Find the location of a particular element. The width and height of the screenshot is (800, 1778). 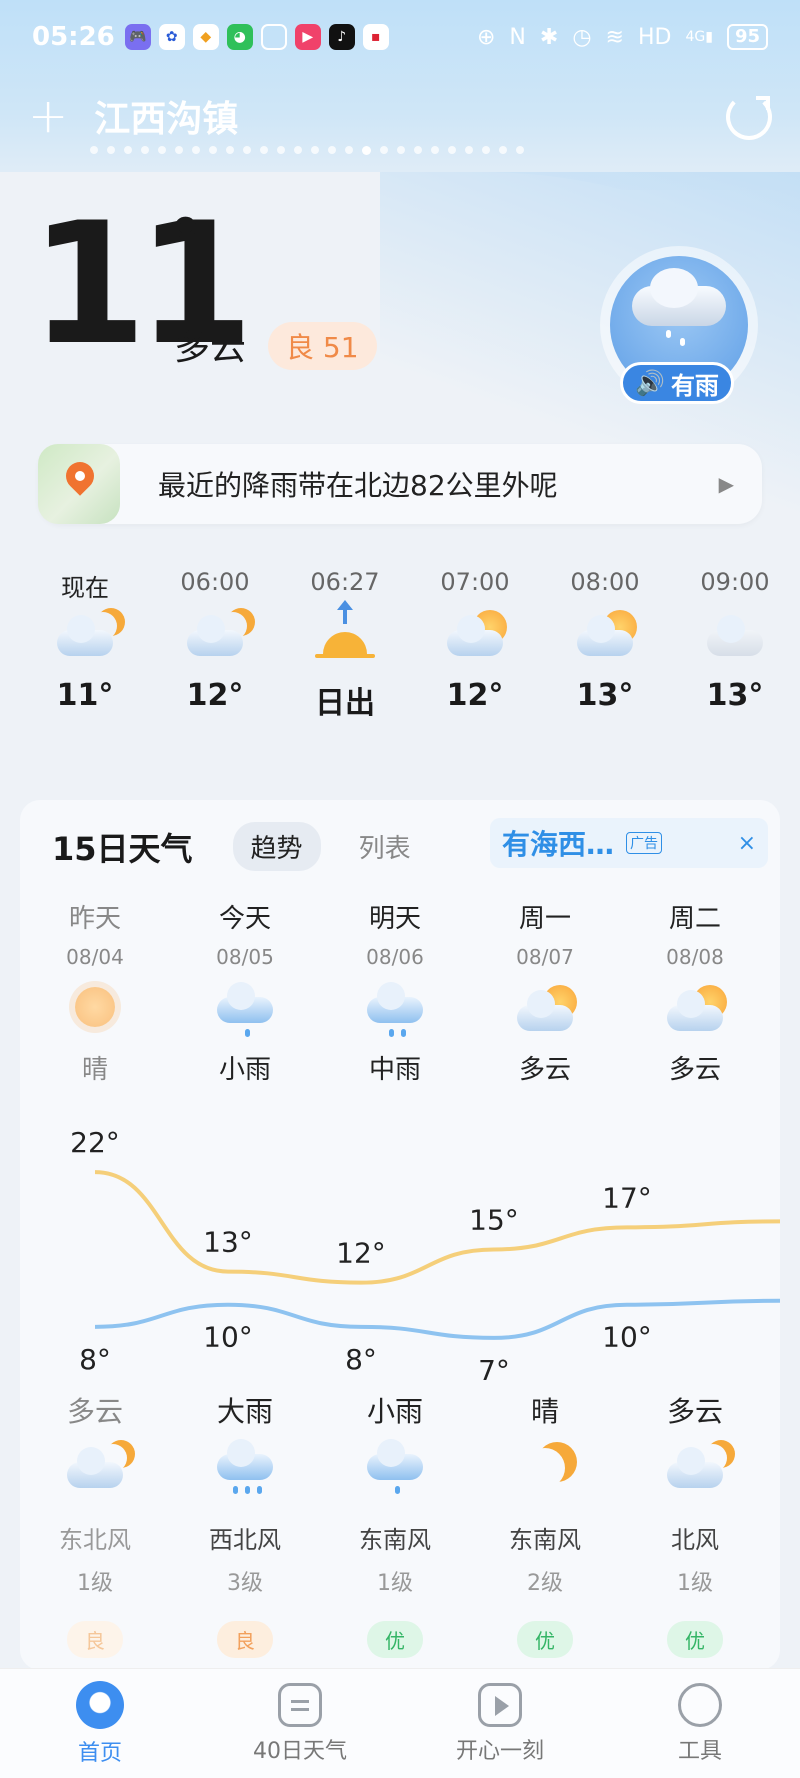

air-quality-badge: 良 is located at coordinates (95, 1639).